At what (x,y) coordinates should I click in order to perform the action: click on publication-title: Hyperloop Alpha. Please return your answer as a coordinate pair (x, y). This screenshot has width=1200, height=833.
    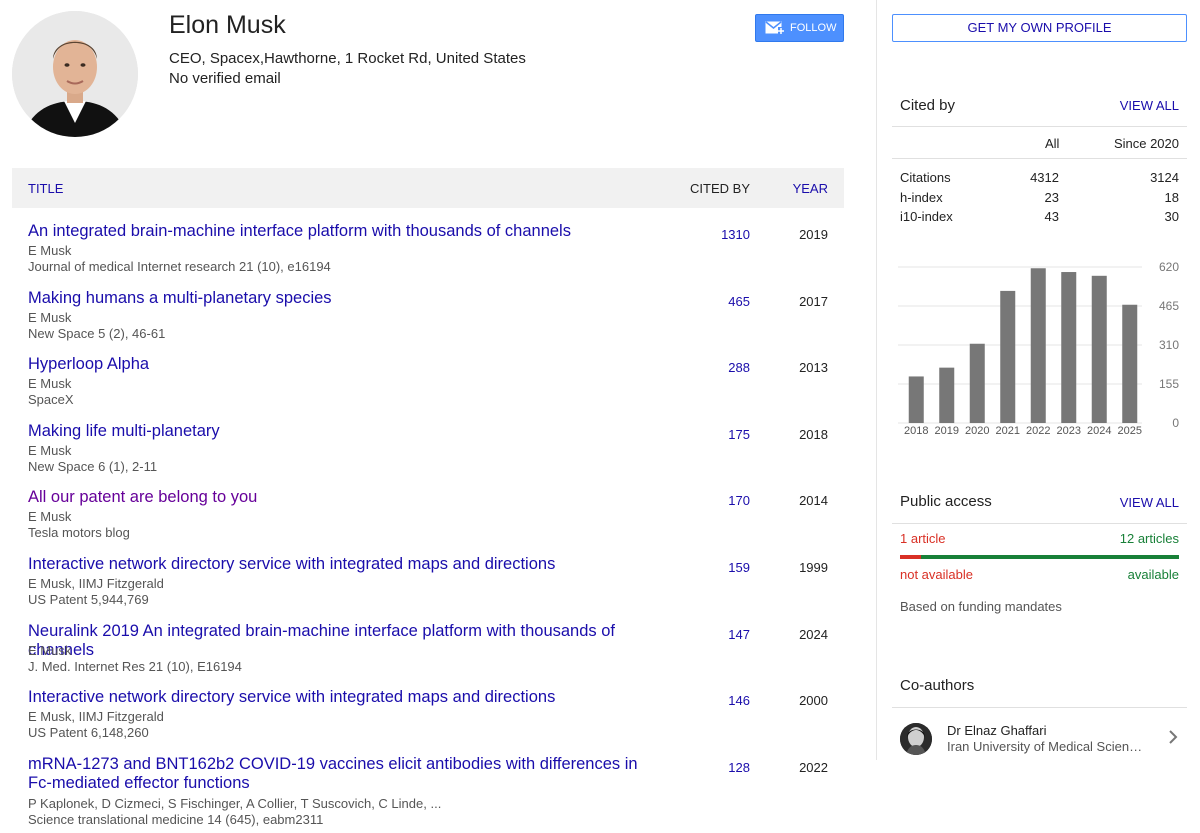
    Looking at the image, I should click on (343, 364).